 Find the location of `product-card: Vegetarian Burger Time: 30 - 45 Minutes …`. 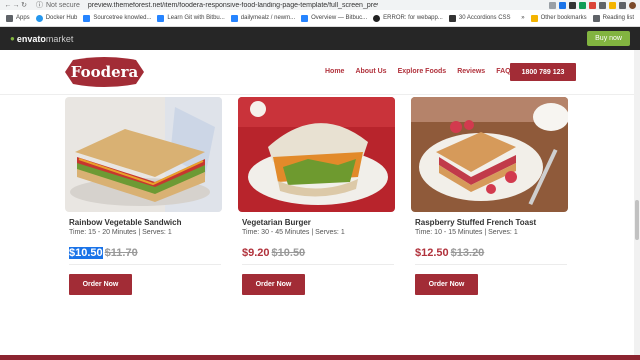

product-card: Vegetarian Burger Time: 30 - 45 Minutes … is located at coordinates (316, 196).